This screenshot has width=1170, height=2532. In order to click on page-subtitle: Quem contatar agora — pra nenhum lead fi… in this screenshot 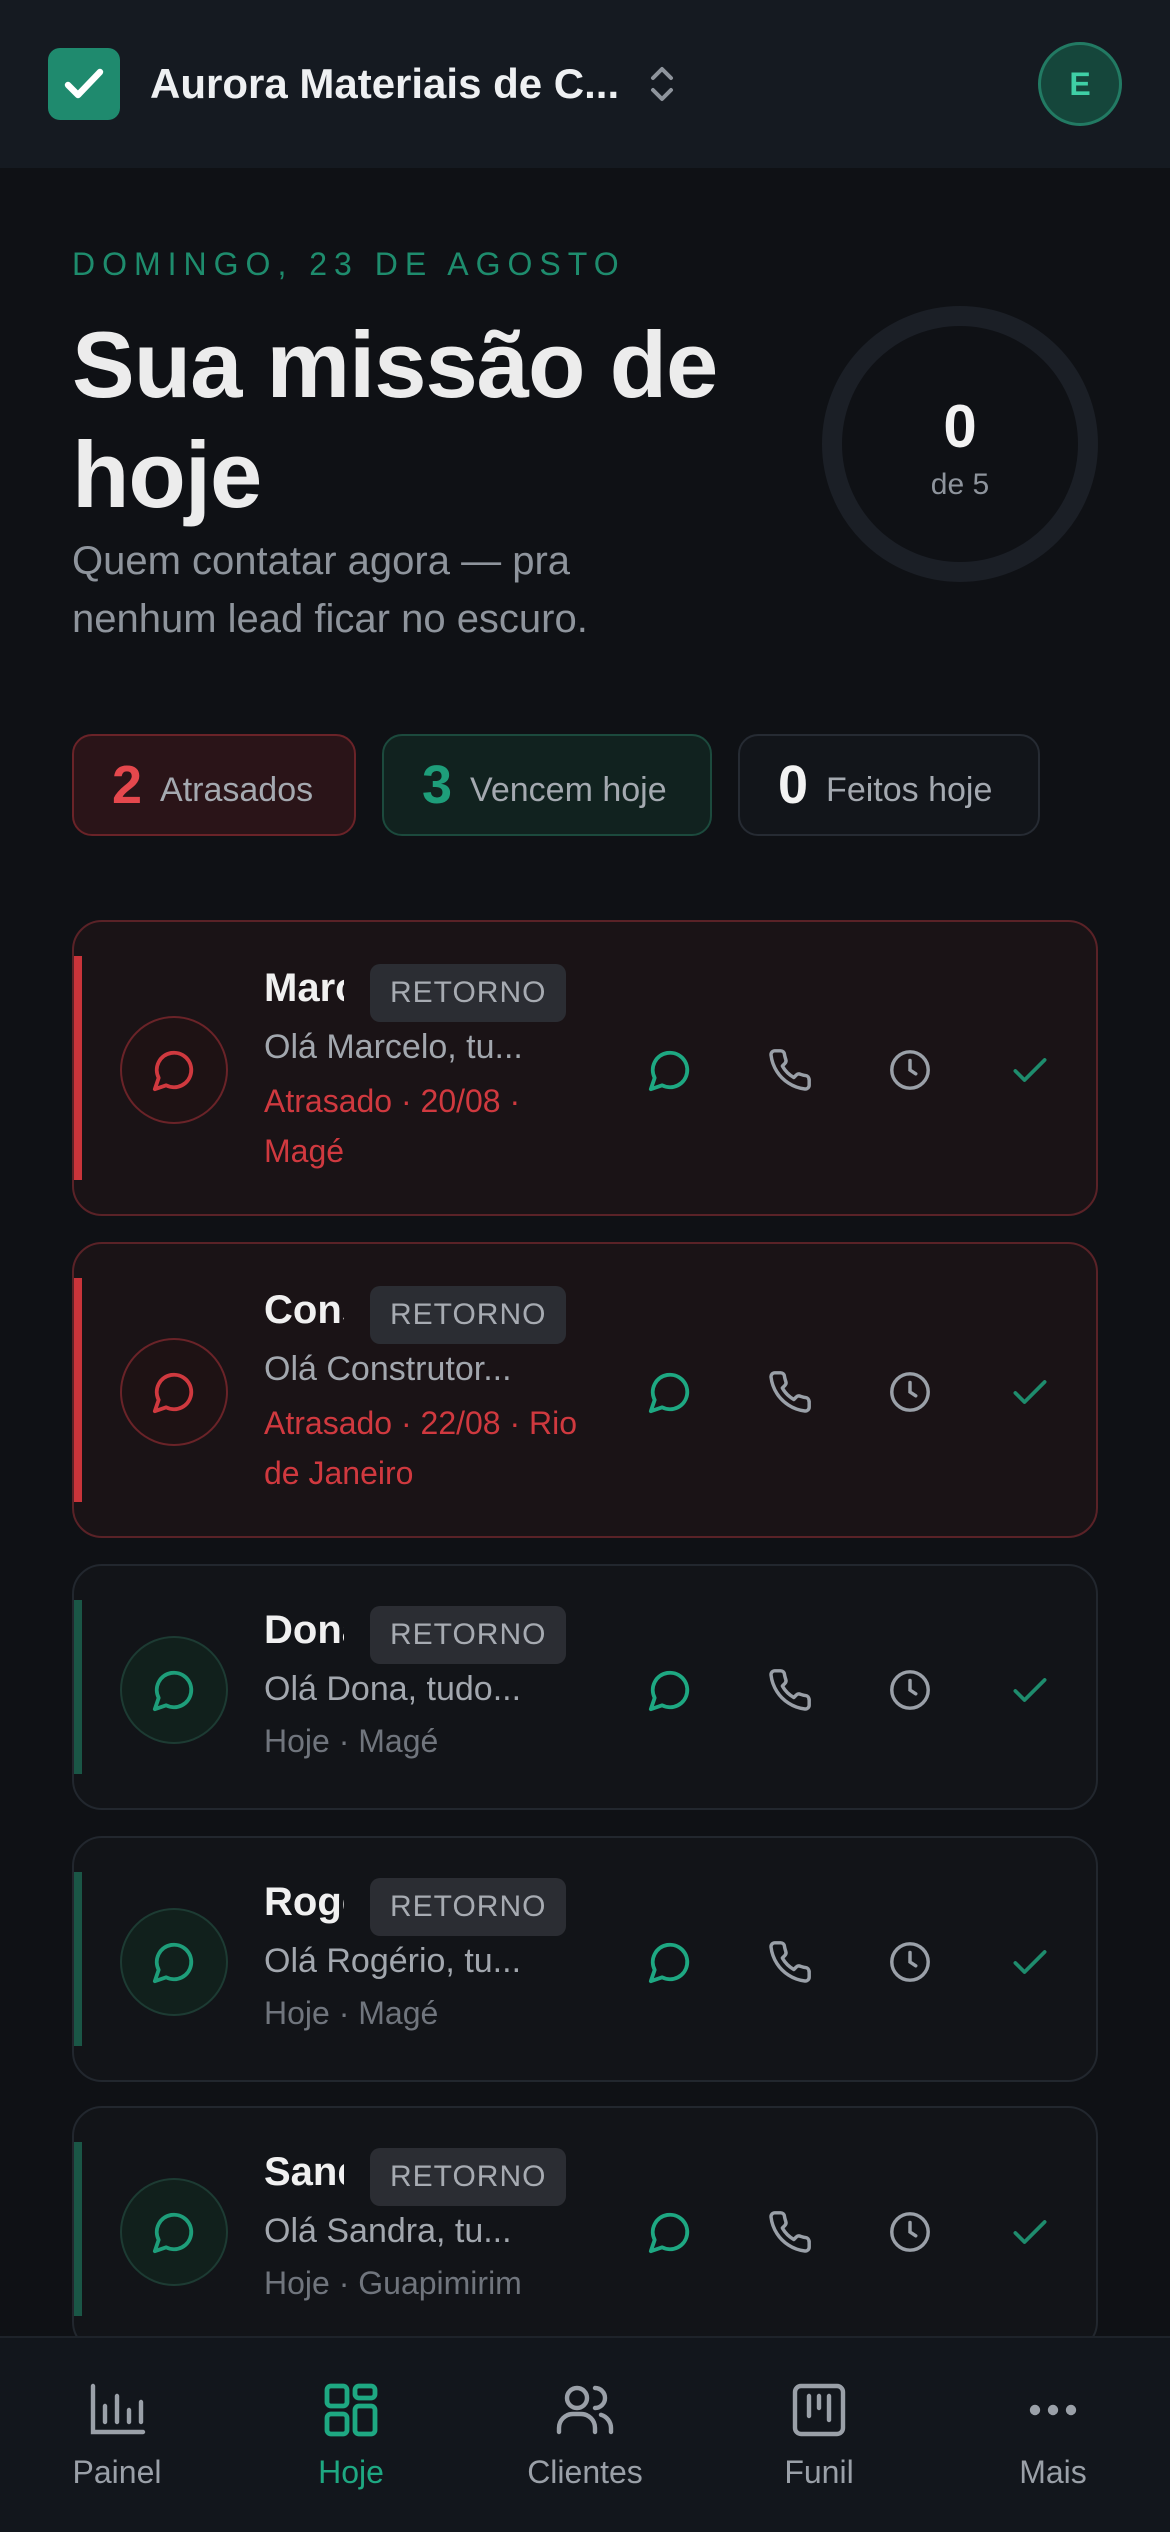, I will do `click(330, 590)`.